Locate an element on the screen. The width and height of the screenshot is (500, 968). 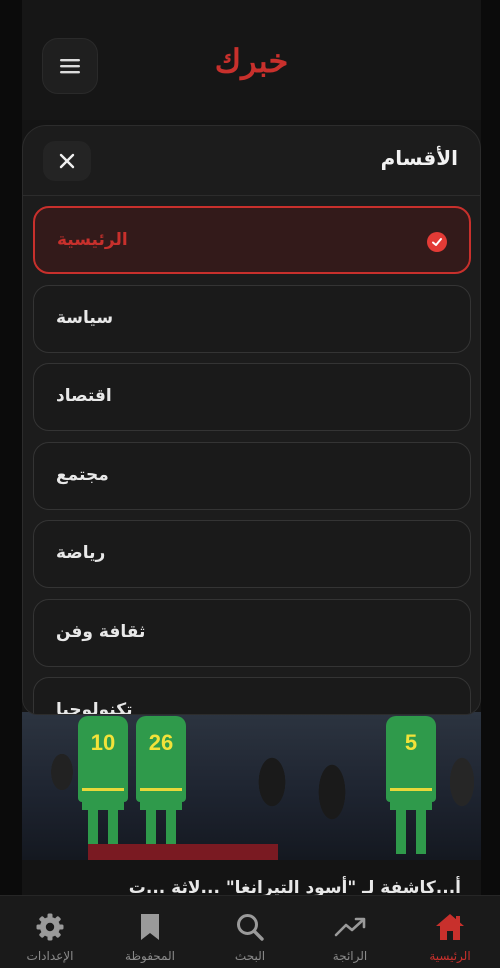
gear-icon is located at coordinates (50, 927).